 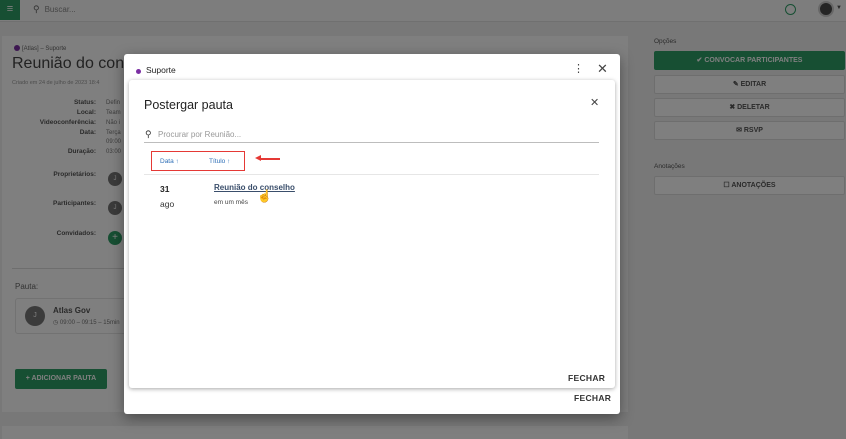 What do you see at coordinates (148, 134) in the screenshot?
I see `search-icon: ⚲` at bounding box center [148, 134].